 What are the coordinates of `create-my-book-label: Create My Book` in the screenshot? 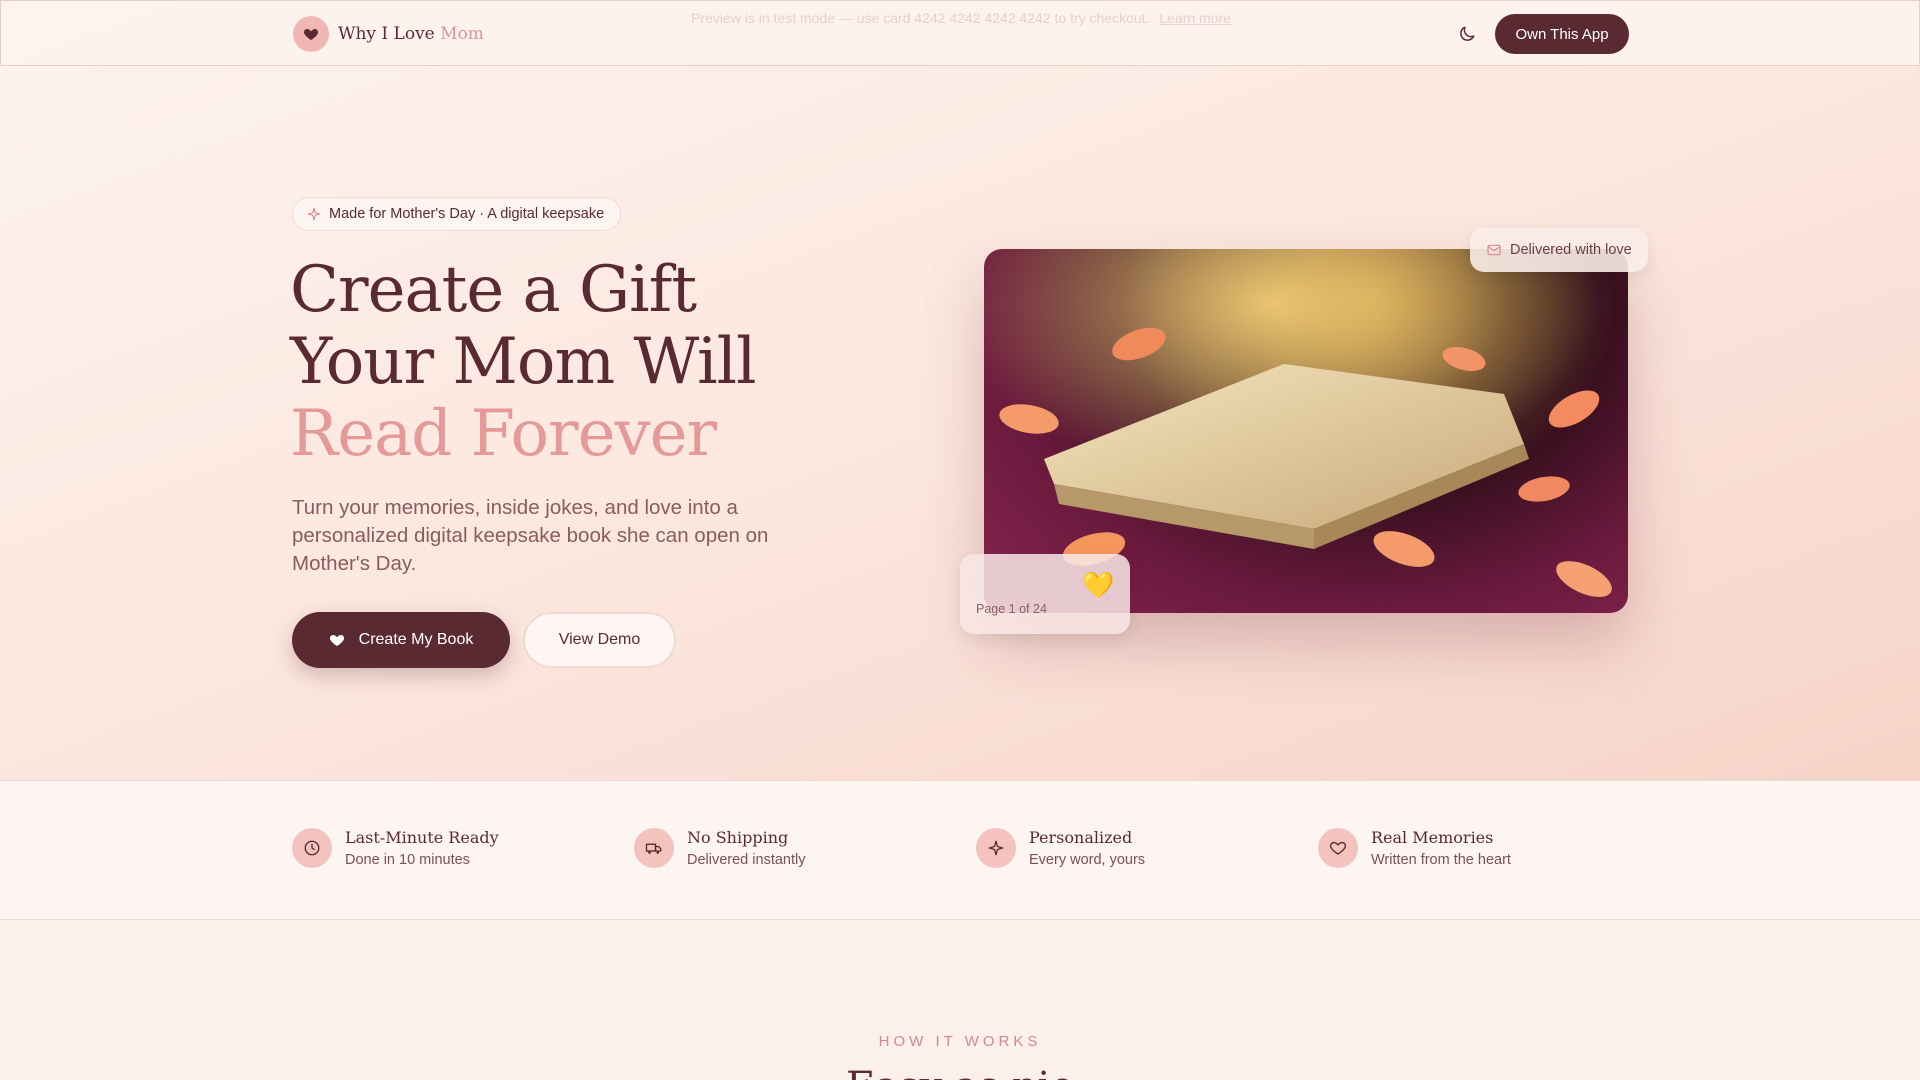 It's located at (416, 639).